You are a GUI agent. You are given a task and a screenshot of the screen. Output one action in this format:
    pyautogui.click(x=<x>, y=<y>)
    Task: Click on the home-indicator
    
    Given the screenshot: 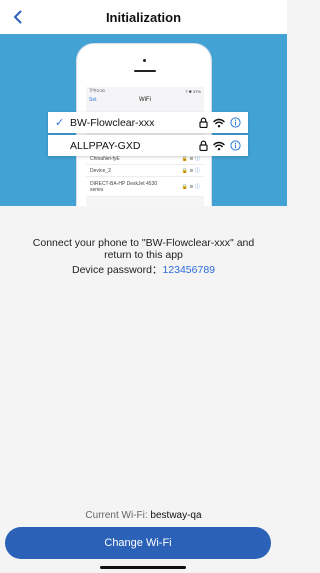 What is the action you would take?
    pyautogui.click(x=143, y=567)
    